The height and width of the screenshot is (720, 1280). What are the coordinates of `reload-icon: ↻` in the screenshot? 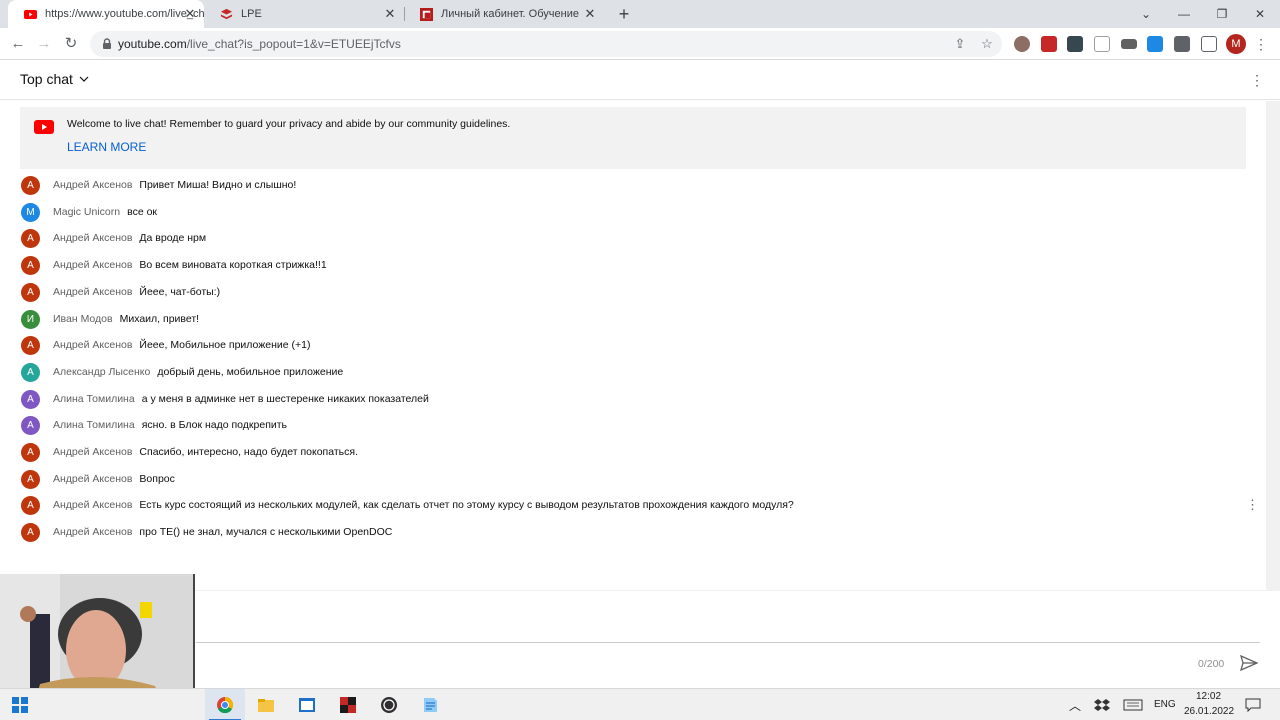 It's located at (71, 44).